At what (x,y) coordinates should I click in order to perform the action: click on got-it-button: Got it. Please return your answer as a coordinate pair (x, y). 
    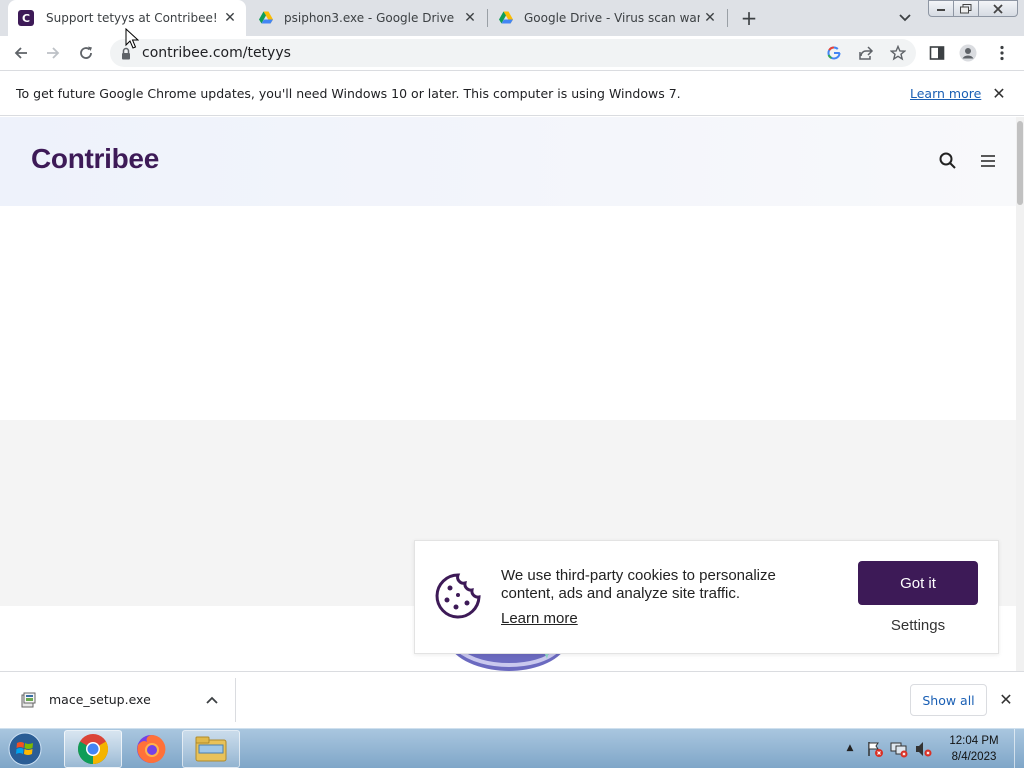
    Looking at the image, I should click on (918, 583).